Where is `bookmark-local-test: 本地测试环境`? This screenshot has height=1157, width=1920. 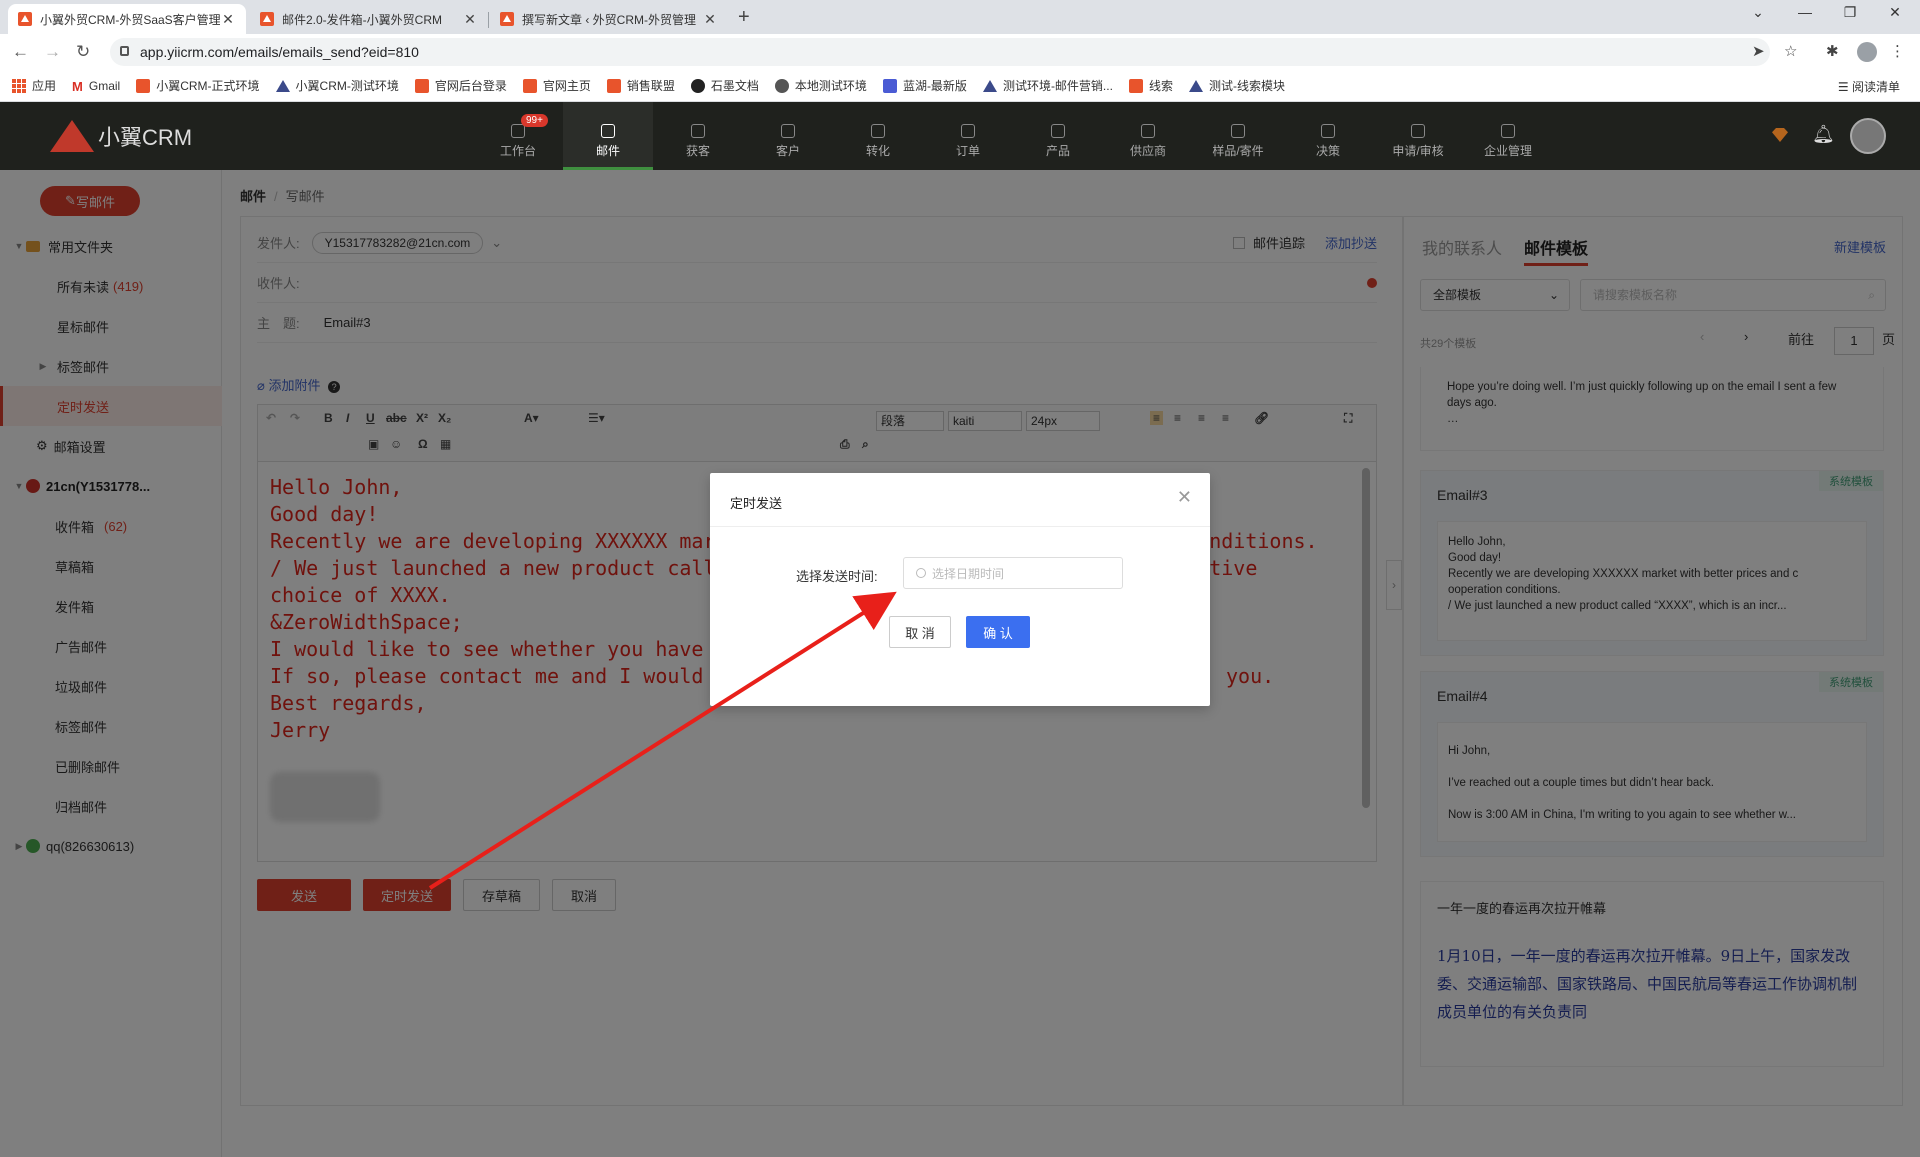
bookmark-local-test: 本地测试环境 is located at coordinates (820, 85).